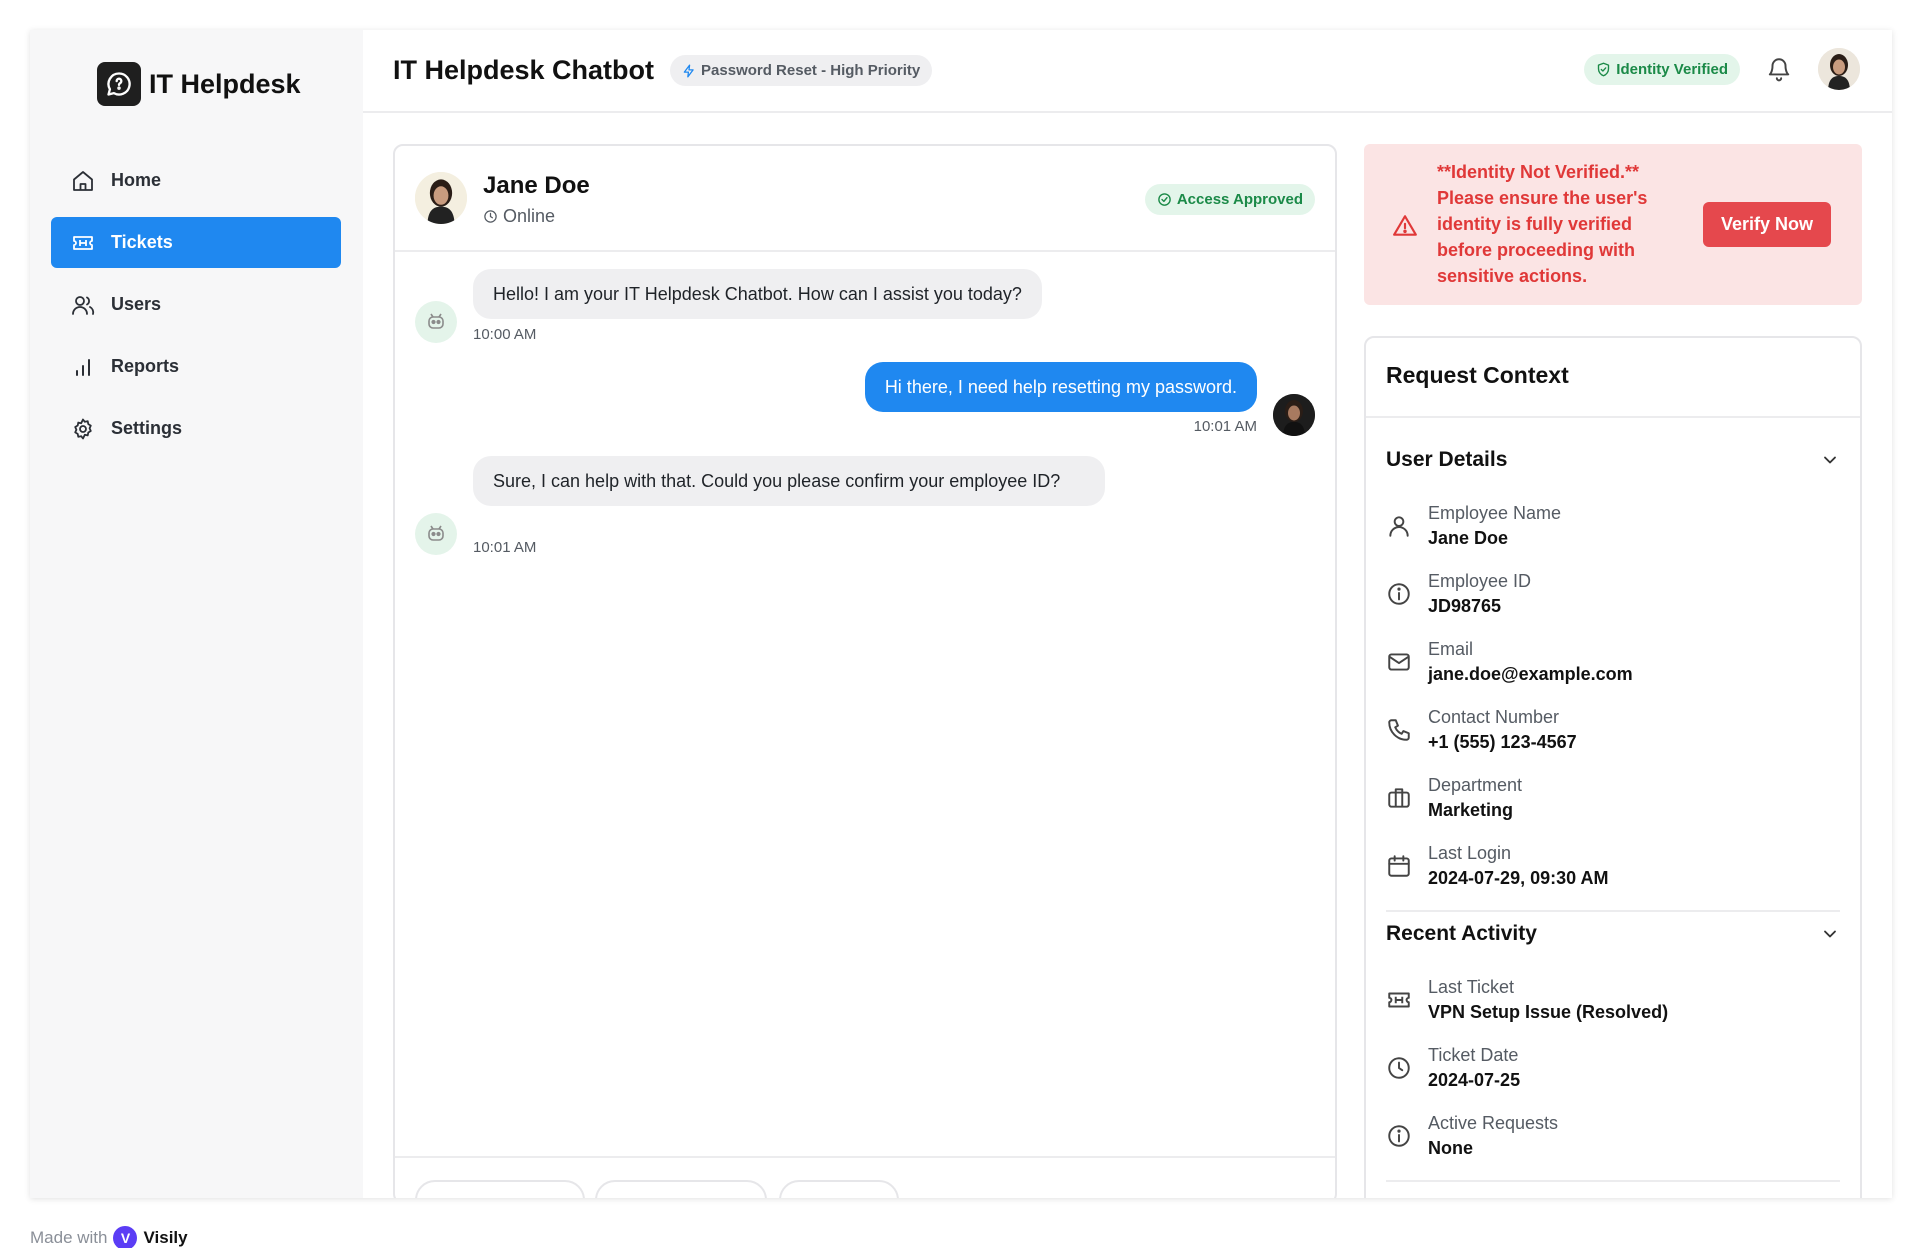 The height and width of the screenshot is (1248, 1920). What do you see at coordinates (165, 1237) in the screenshot?
I see `visily-brand: Visily` at bounding box center [165, 1237].